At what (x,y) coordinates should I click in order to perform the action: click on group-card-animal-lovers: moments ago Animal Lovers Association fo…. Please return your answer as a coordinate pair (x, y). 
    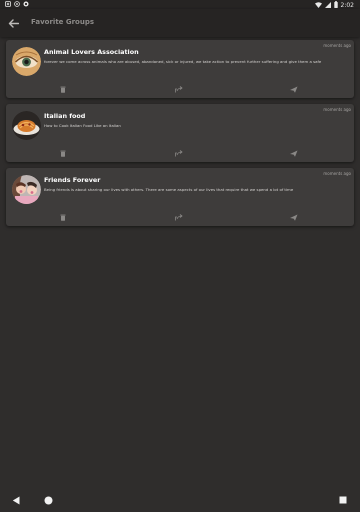
    Looking at the image, I should click on (180, 69).